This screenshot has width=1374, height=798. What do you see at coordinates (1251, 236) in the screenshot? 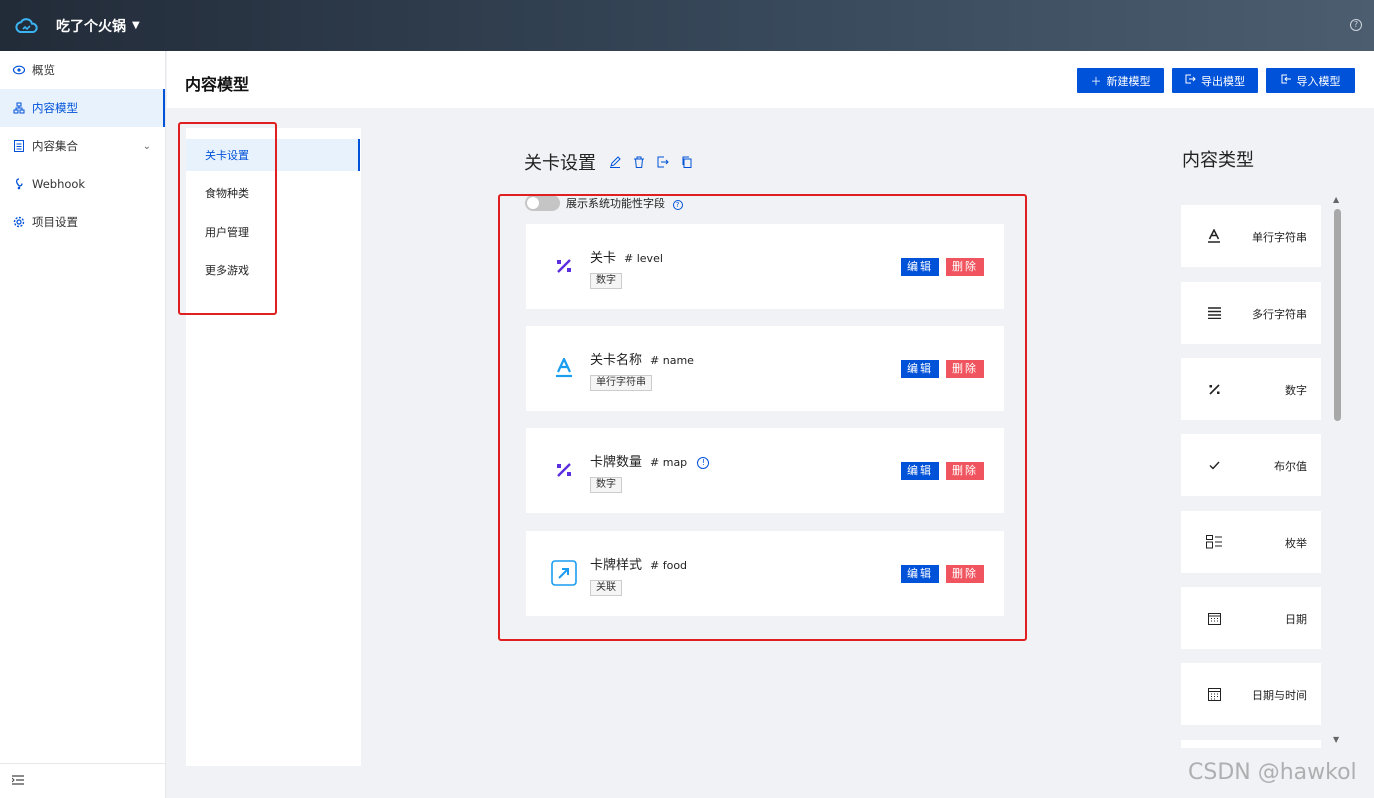
I see `type-card-single-line: 单行字符串` at bounding box center [1251, 236].